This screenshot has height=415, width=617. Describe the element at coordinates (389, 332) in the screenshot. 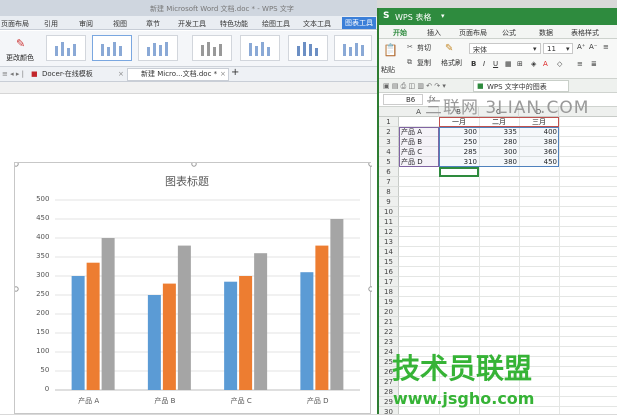

I see `row-header: 22` at that location.